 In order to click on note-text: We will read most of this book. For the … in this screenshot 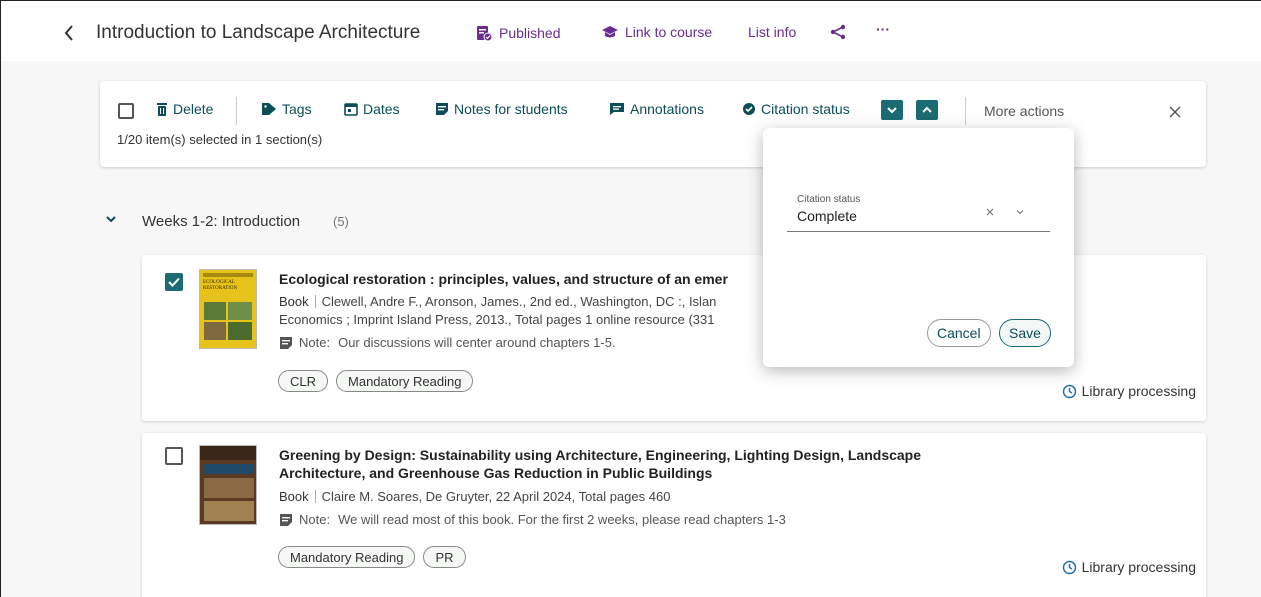, I will do `click(562, 519)`.